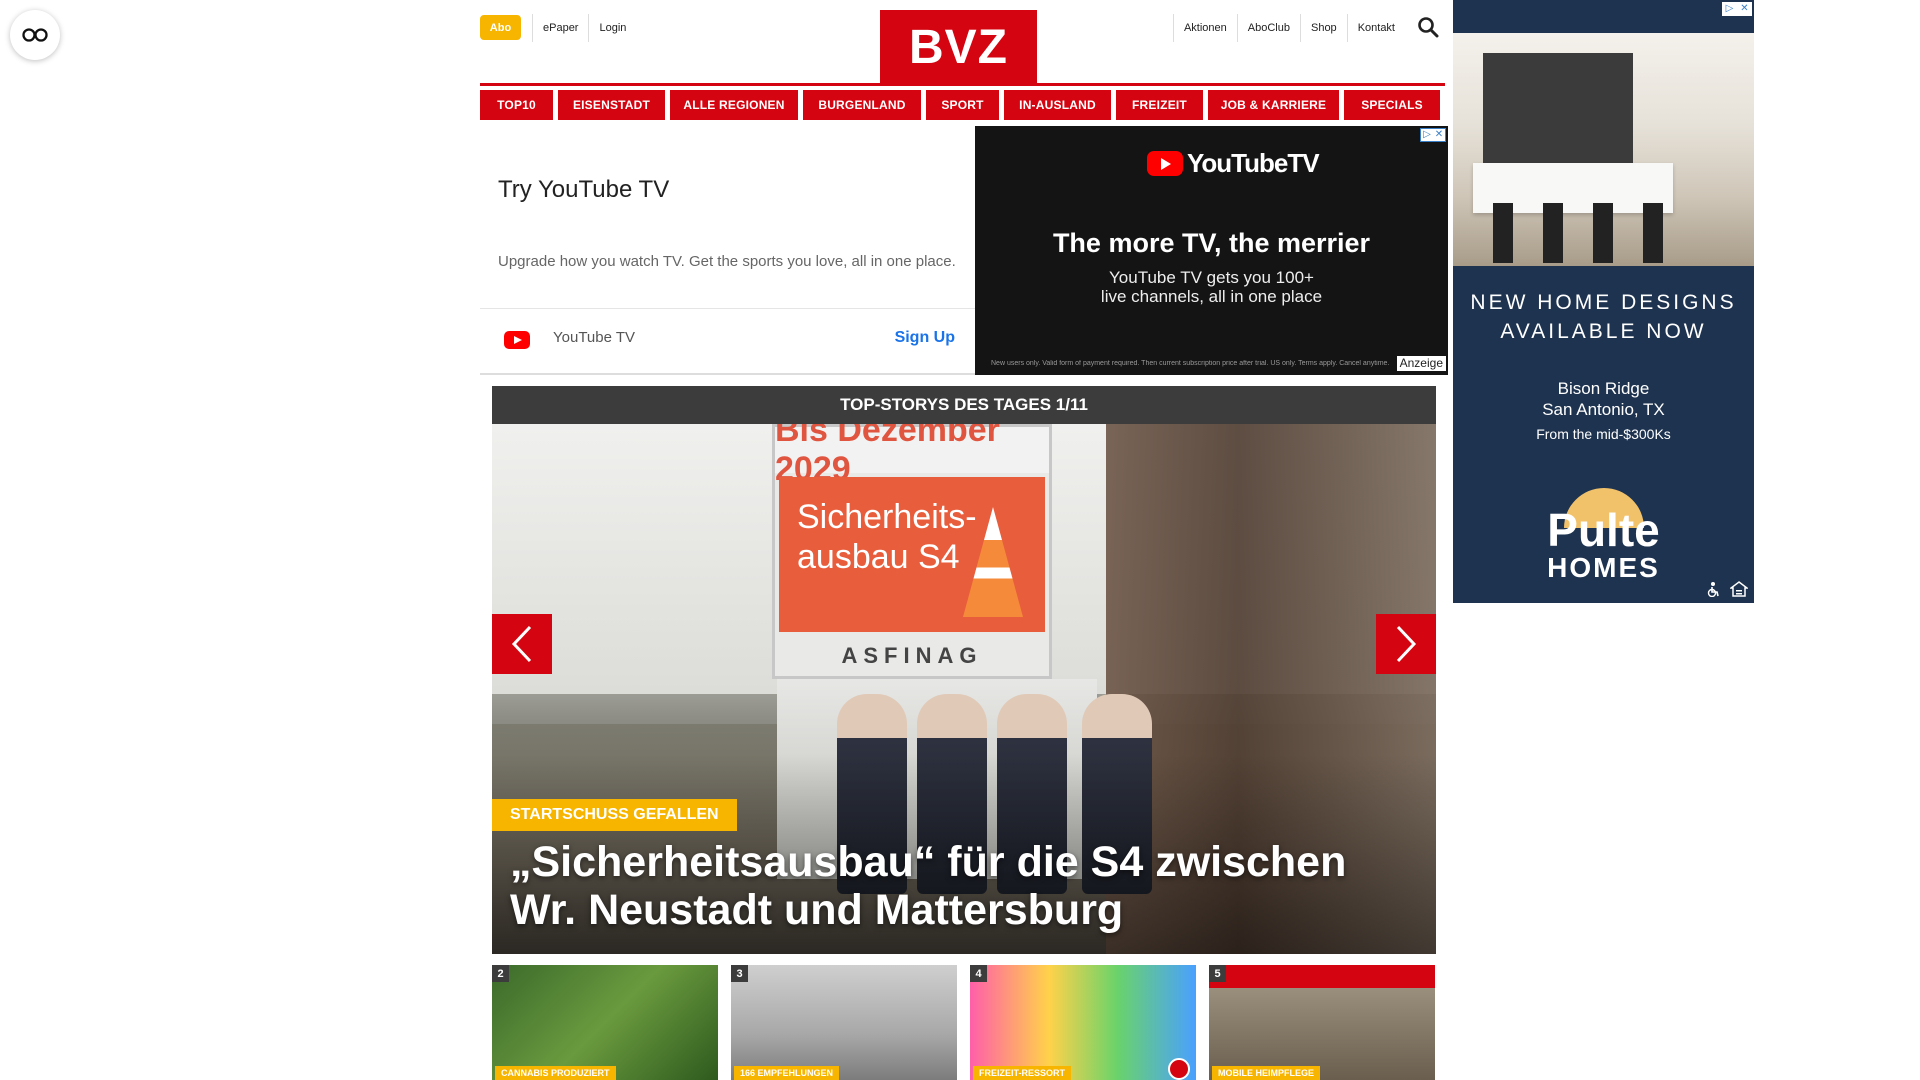 This screenshot has width=1920, height=1080. What do you see at coordinates (1375, 28) in the screenshot?
I see `kontakt-link: Kontakt` at bounding box center [1375, 28].